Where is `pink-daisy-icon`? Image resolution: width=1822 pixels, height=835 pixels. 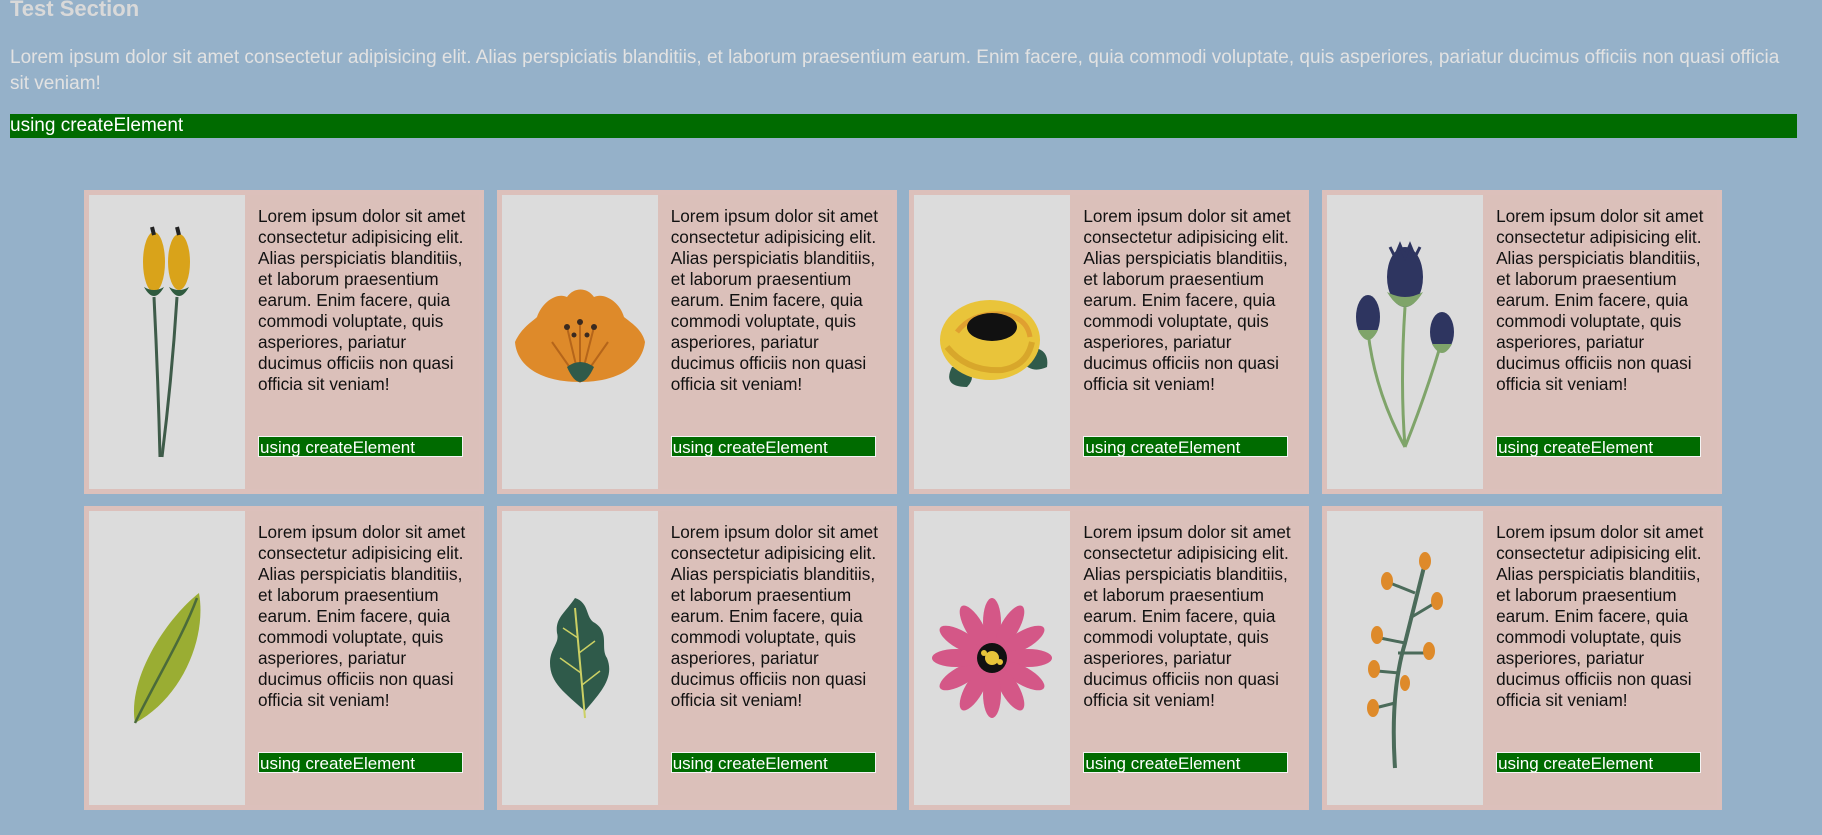 pink-daisy-icon is located at coordinates (992, 658).